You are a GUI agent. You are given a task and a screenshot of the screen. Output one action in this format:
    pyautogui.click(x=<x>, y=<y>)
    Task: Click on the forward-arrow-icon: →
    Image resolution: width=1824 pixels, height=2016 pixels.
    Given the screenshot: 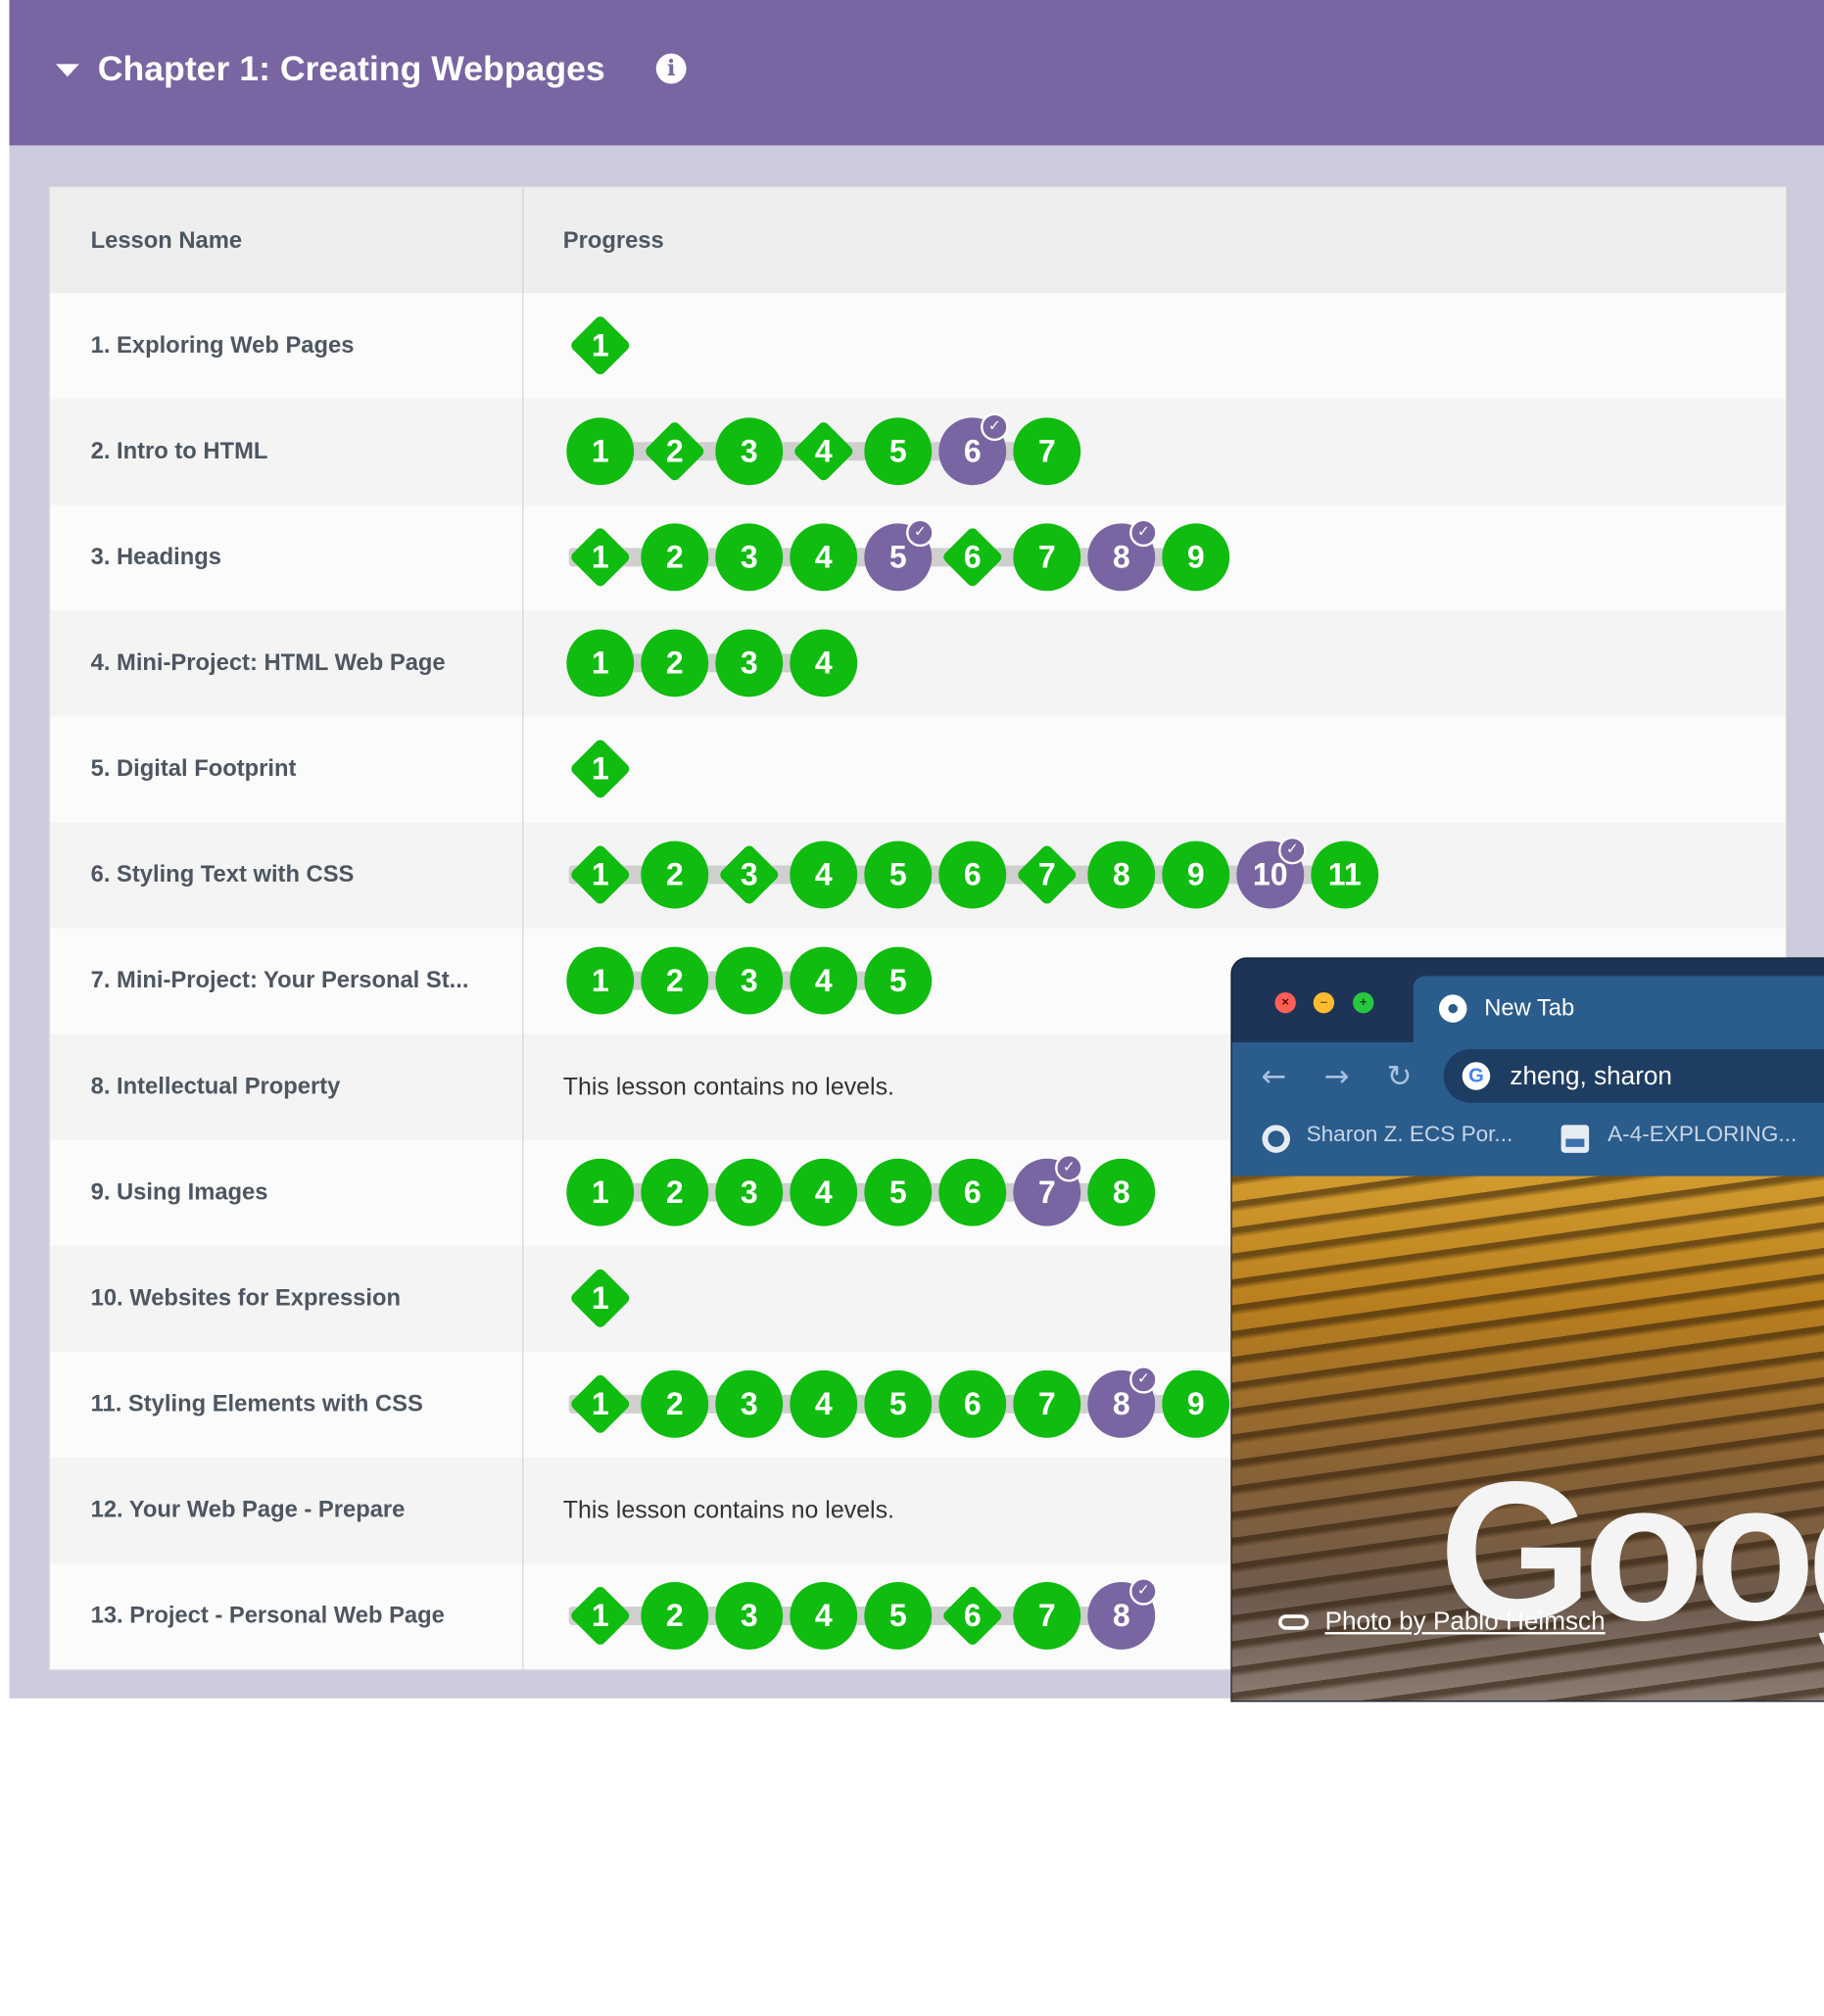 What is the action you would take?
    pyautogui.click(x=1336, y=1077)
    